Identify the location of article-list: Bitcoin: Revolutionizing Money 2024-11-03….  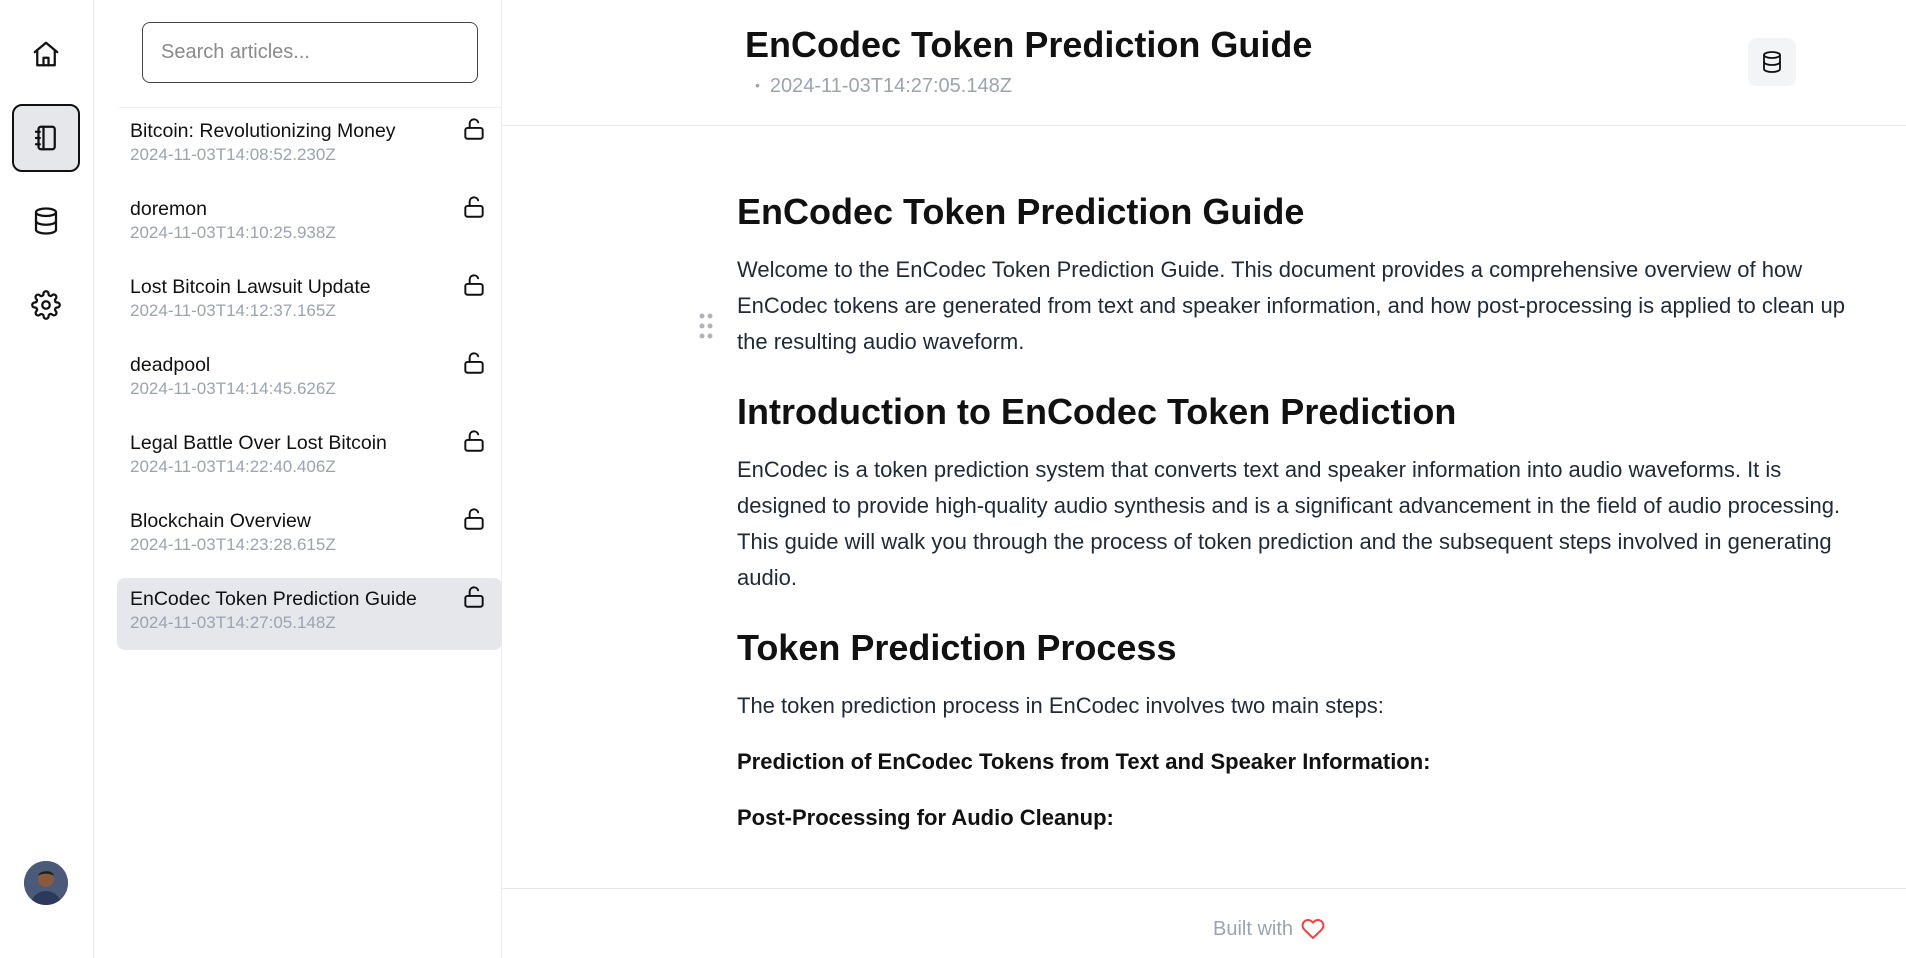
(309, 380).